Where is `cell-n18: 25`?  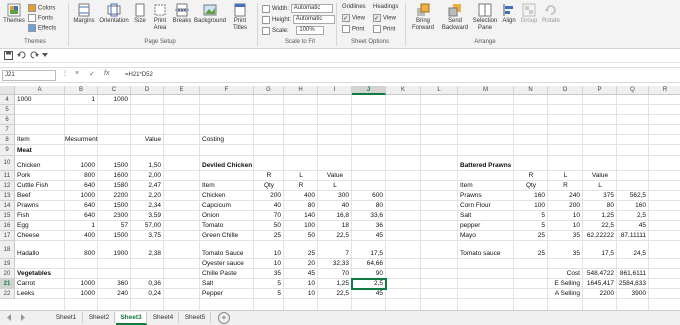
cell-n18: 25 is located at coordinates (529, 254).